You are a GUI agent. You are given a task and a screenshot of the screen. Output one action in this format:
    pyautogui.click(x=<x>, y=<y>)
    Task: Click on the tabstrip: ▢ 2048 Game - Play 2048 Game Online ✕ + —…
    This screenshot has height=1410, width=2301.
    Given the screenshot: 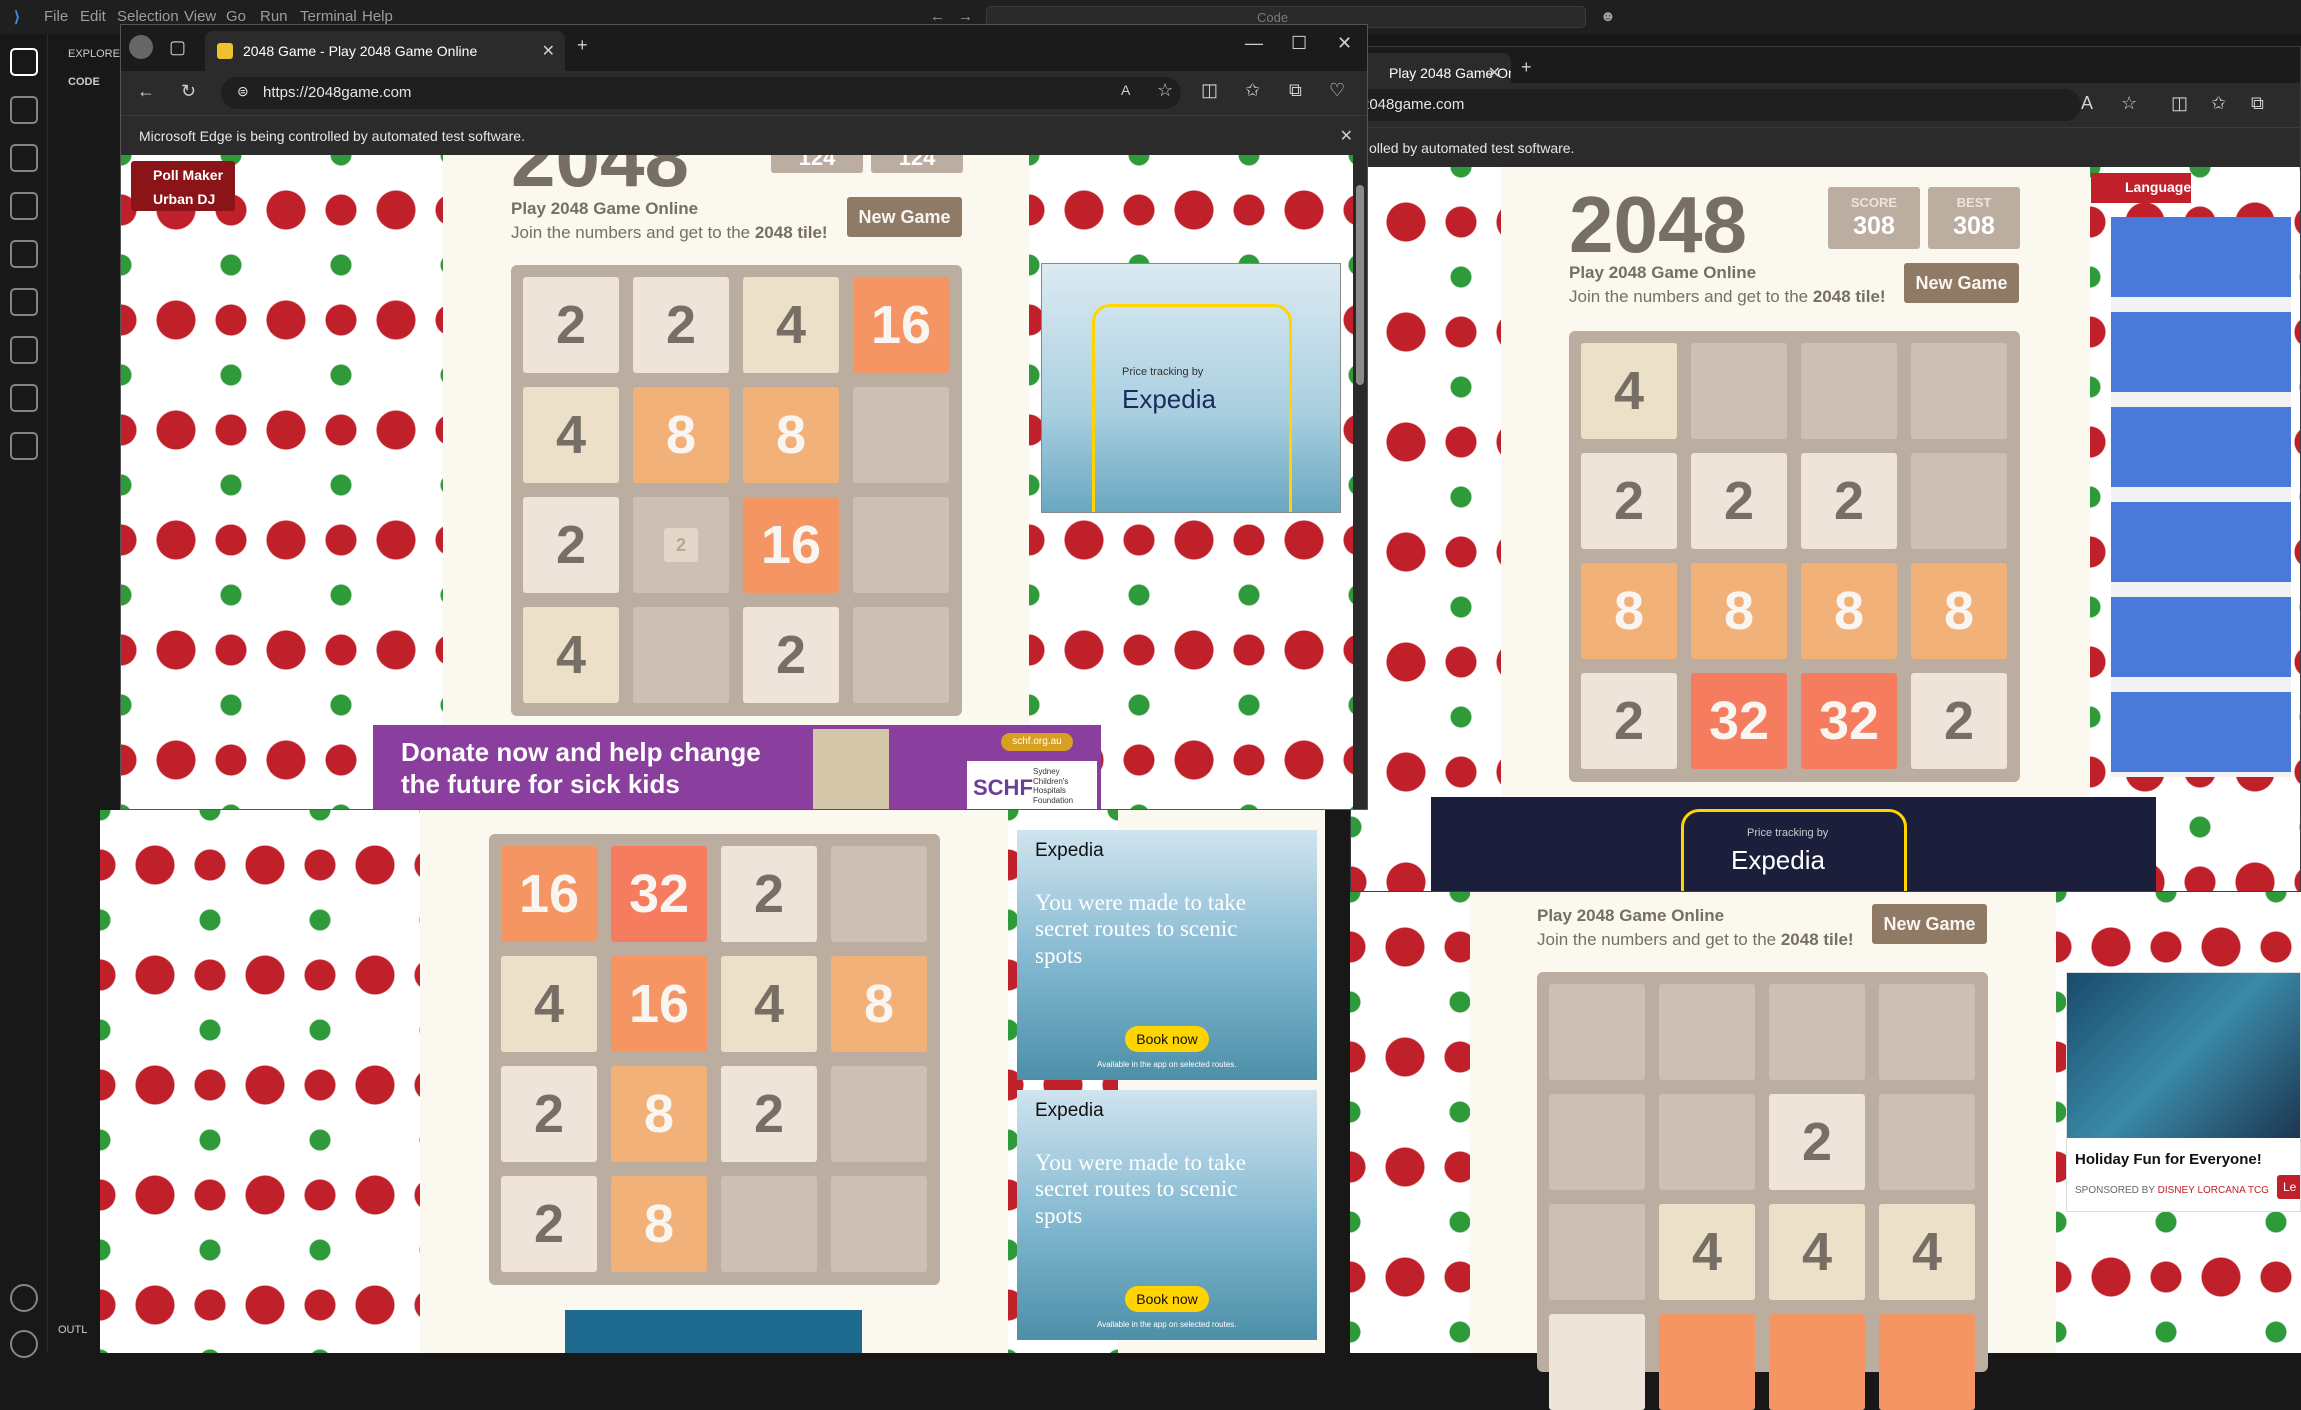 What is the action you would take?
    pyautogui.click(x=744, y=48)
    